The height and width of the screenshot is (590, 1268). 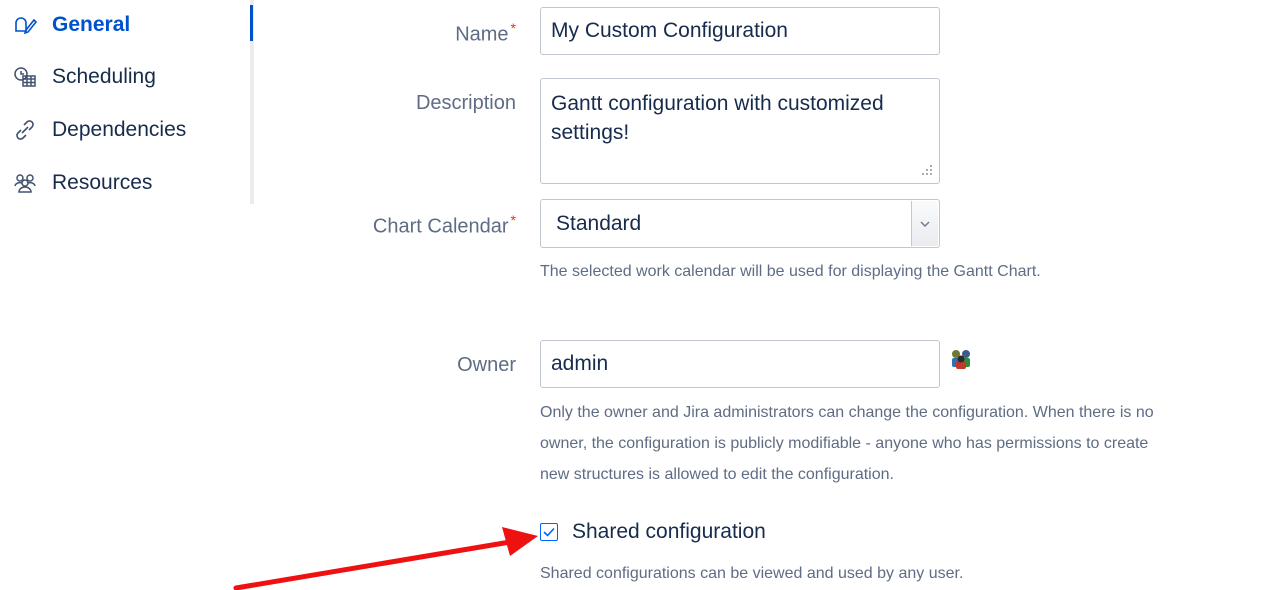 I want to click on owner-input, so click(x=740, y=364).